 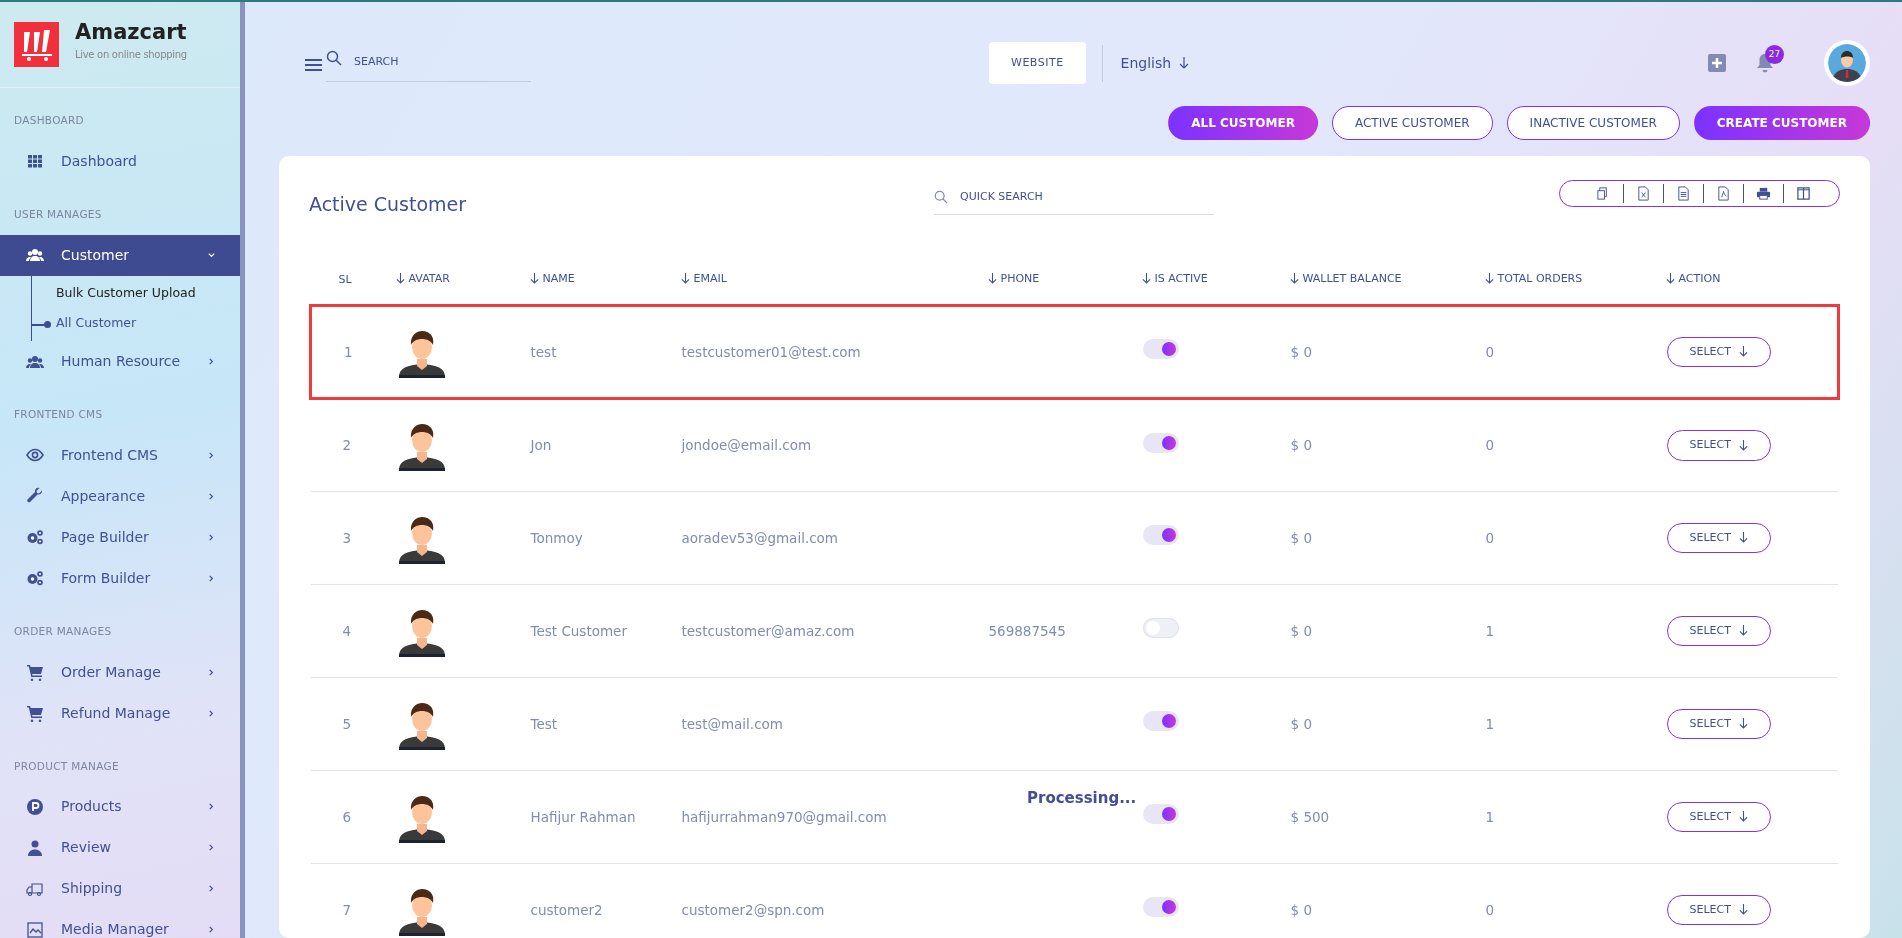 I want to click on avatar-icon, so click(x=1846, y=63).